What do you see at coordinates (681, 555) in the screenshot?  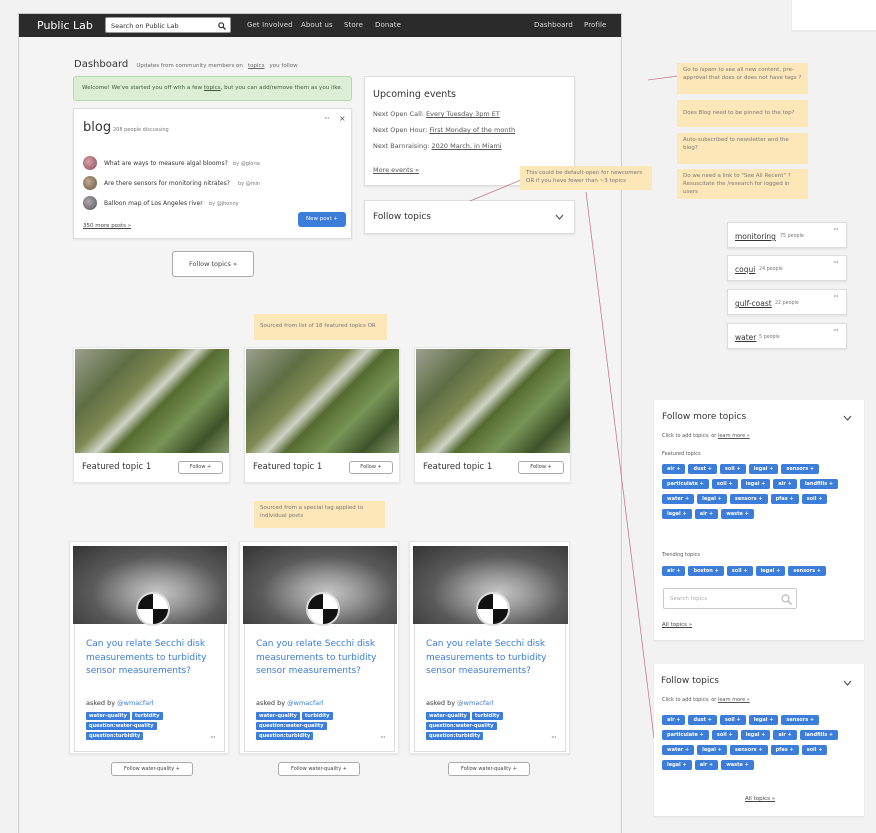 I see `trending-topics-label: Trending topics` at bounding box center [681, 555].